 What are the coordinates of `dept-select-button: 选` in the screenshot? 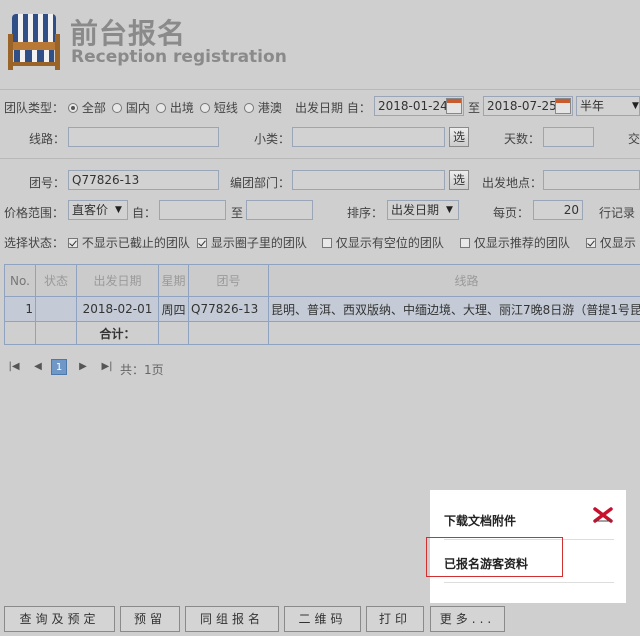 It's located at (459, 180).